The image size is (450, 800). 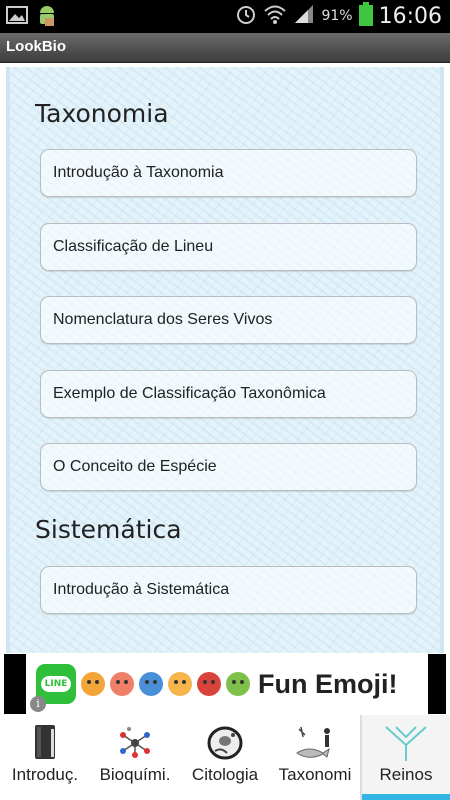 What do you see at coordinates (135, 743) in the screenshot?
I see `molecule-icon` at bounding box center [135, 743].